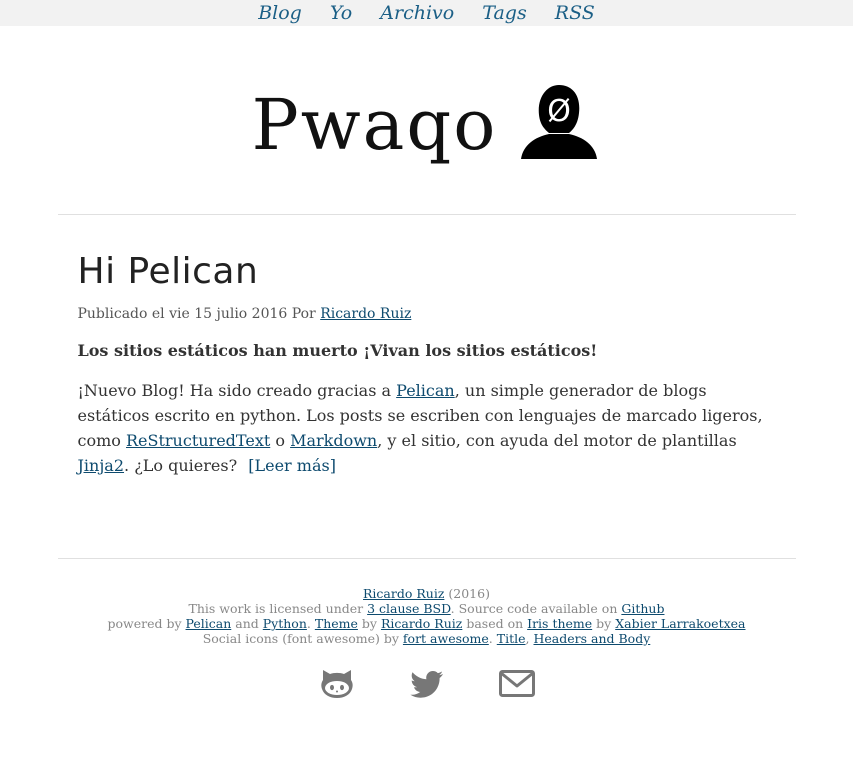 The width and height of the screenshot is (853, 780). I want to click on top-nav: Blog Yo Archivo Tags RSS, so click(426, 13).